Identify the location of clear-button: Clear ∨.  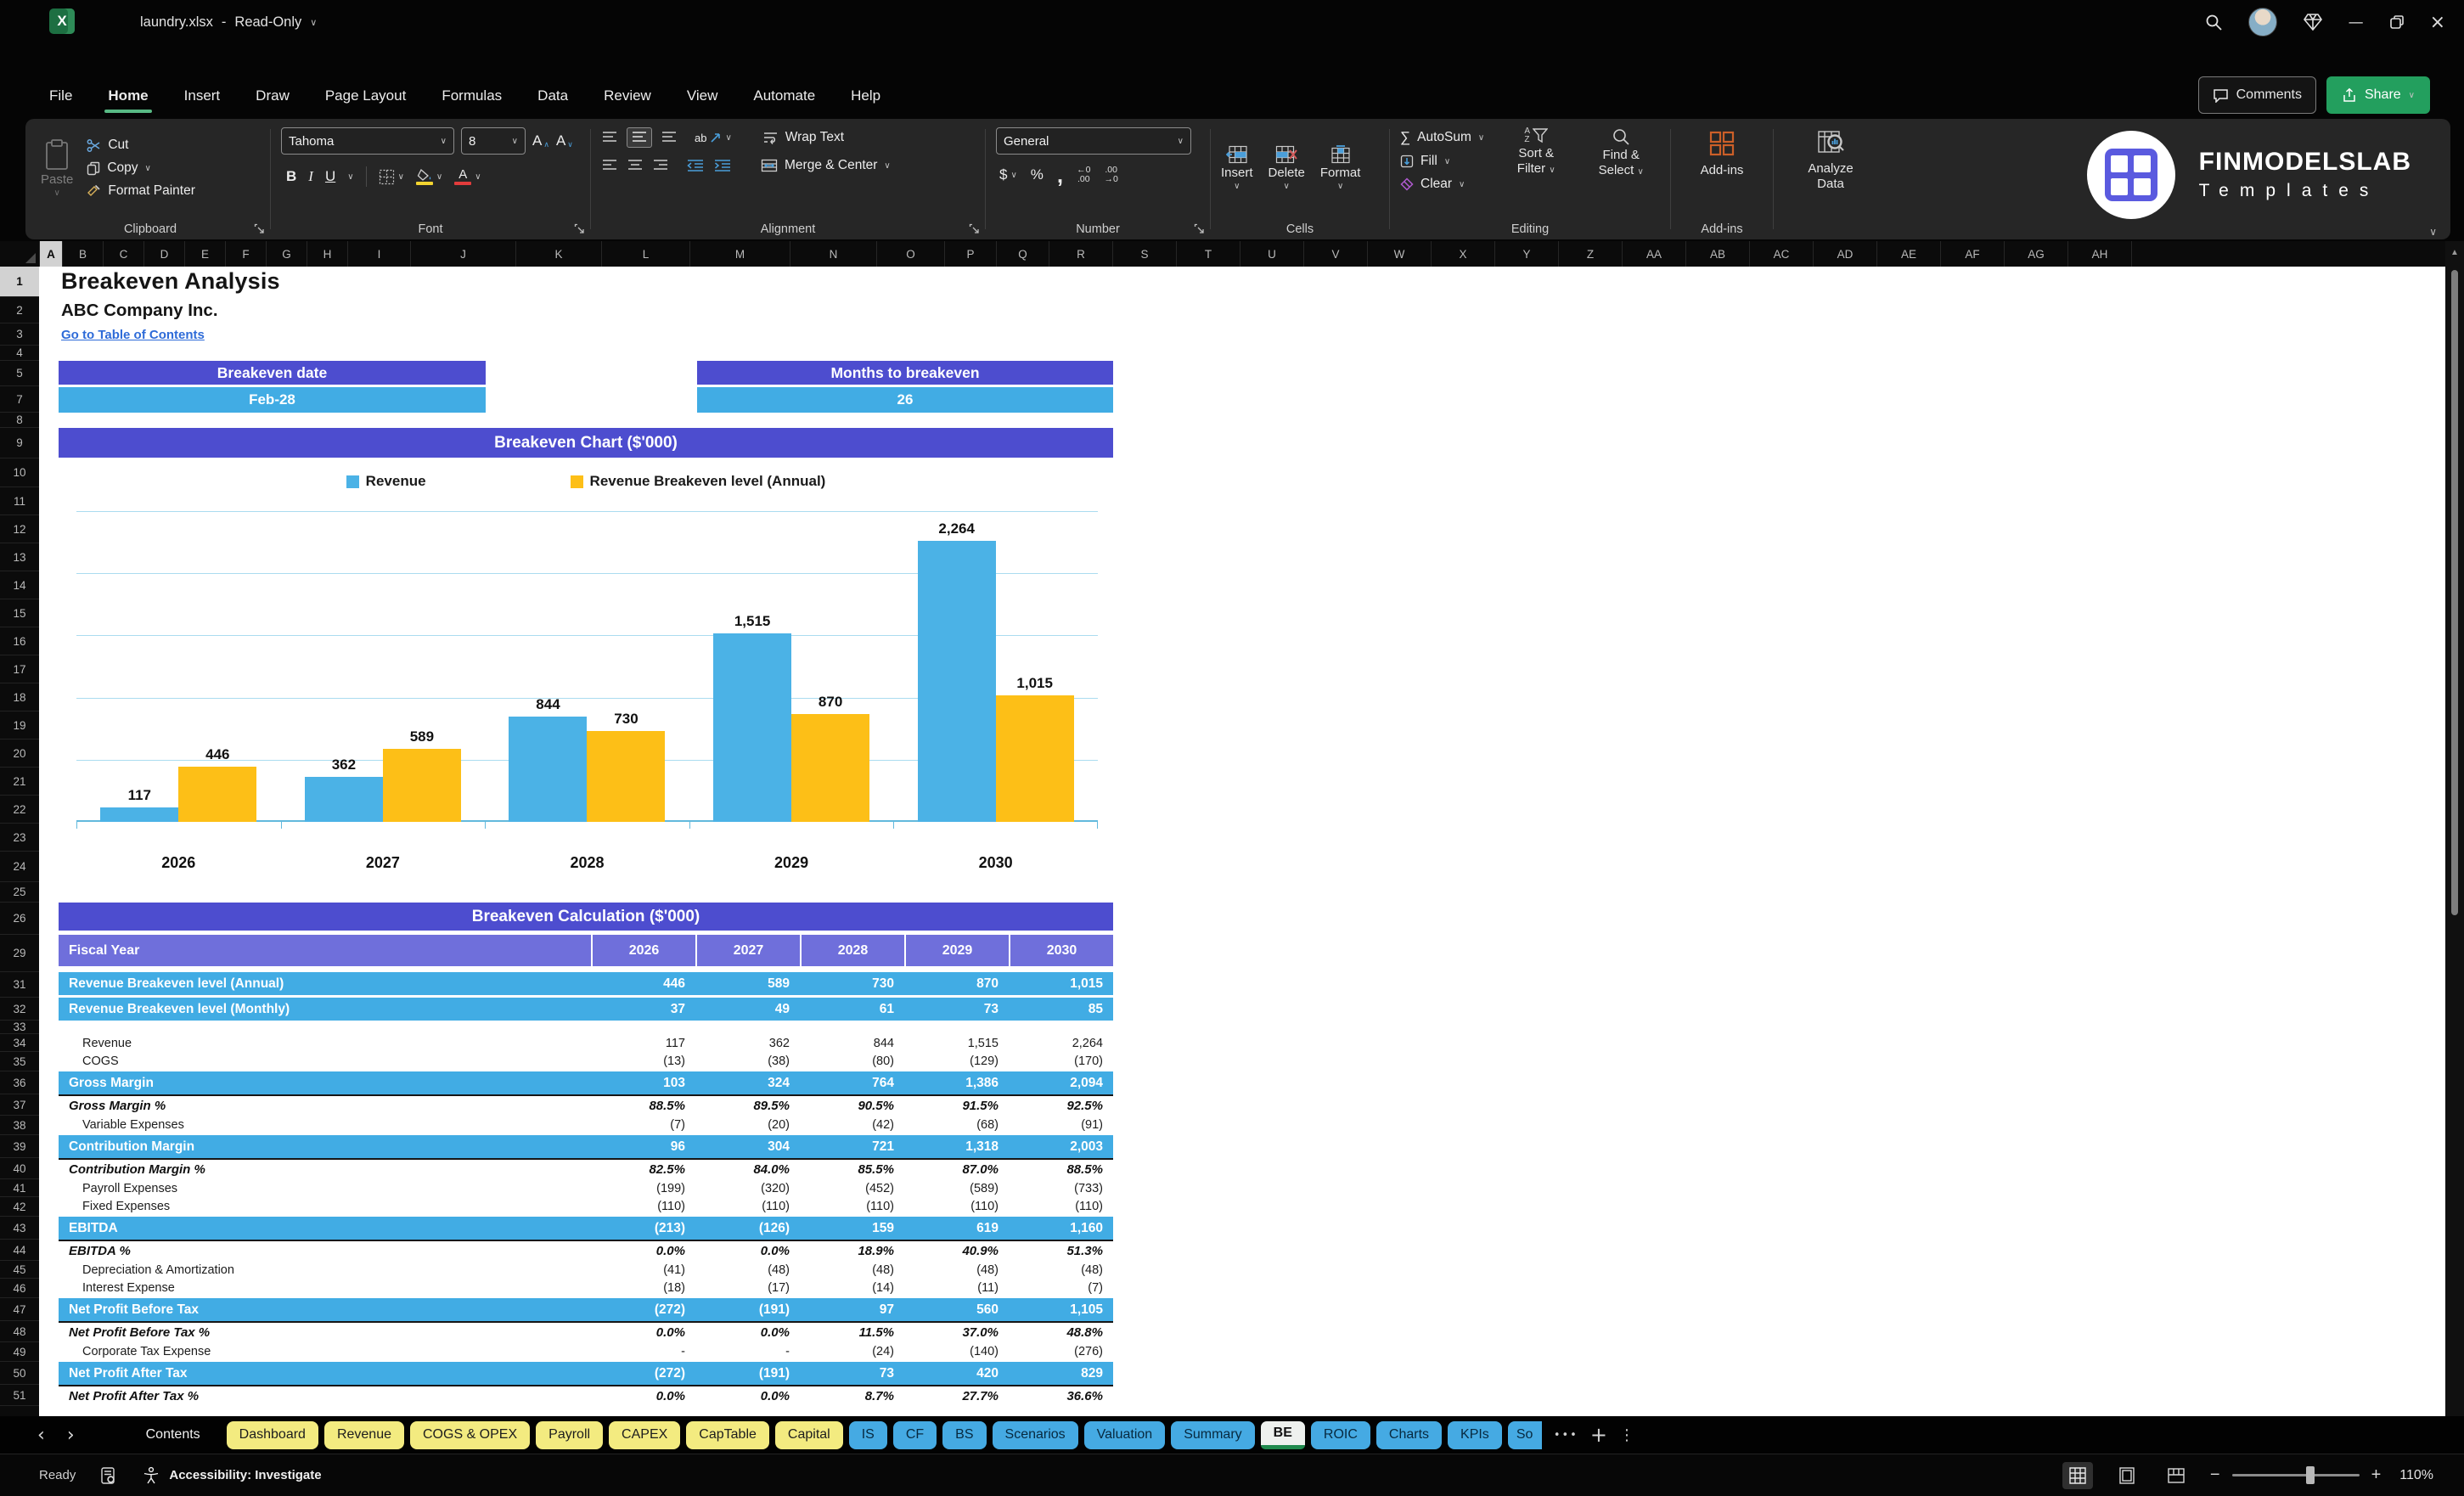
(1442, 184).